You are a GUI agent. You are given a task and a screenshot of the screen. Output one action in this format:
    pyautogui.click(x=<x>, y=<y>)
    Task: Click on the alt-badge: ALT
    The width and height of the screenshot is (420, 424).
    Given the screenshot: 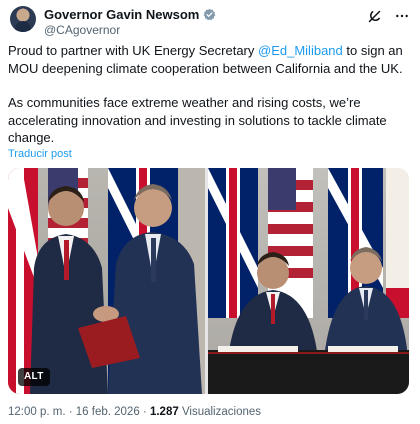 What is the action you would take?
    pyautogui.click(x=34, y=377)
    